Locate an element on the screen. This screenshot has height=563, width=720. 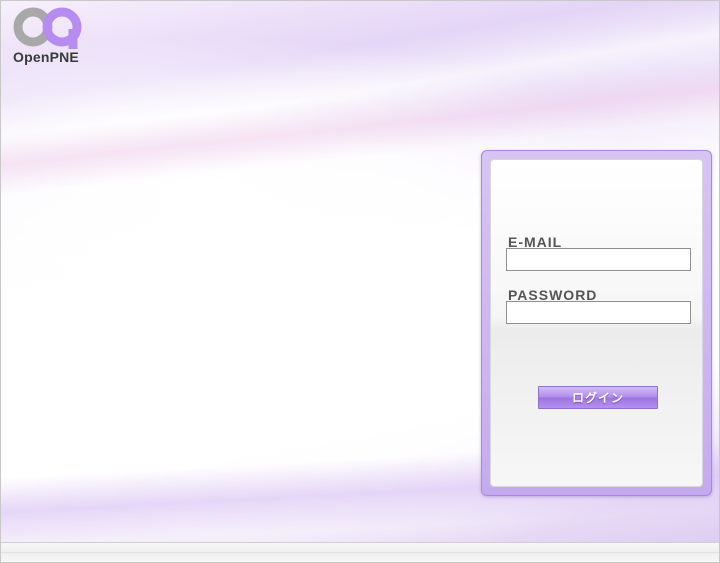
footer-bar is located at coordinates (360, 552).